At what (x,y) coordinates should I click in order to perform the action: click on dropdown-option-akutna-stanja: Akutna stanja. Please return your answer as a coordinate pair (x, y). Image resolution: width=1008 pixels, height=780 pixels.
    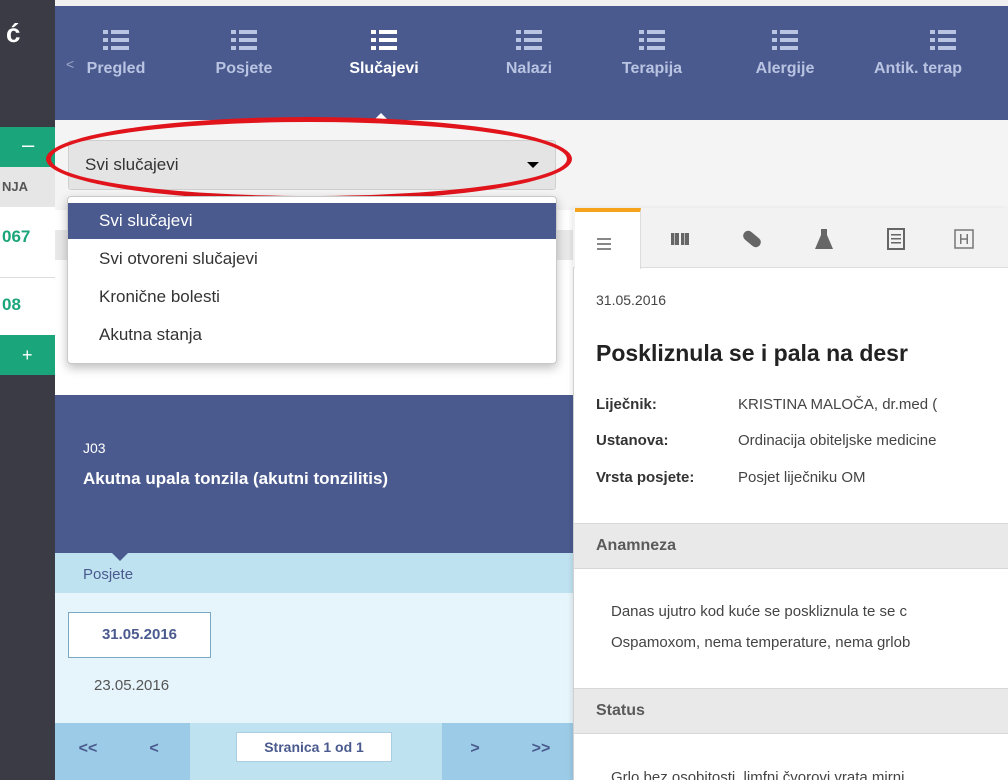
    Looking at the image, I should click on (312, 335).